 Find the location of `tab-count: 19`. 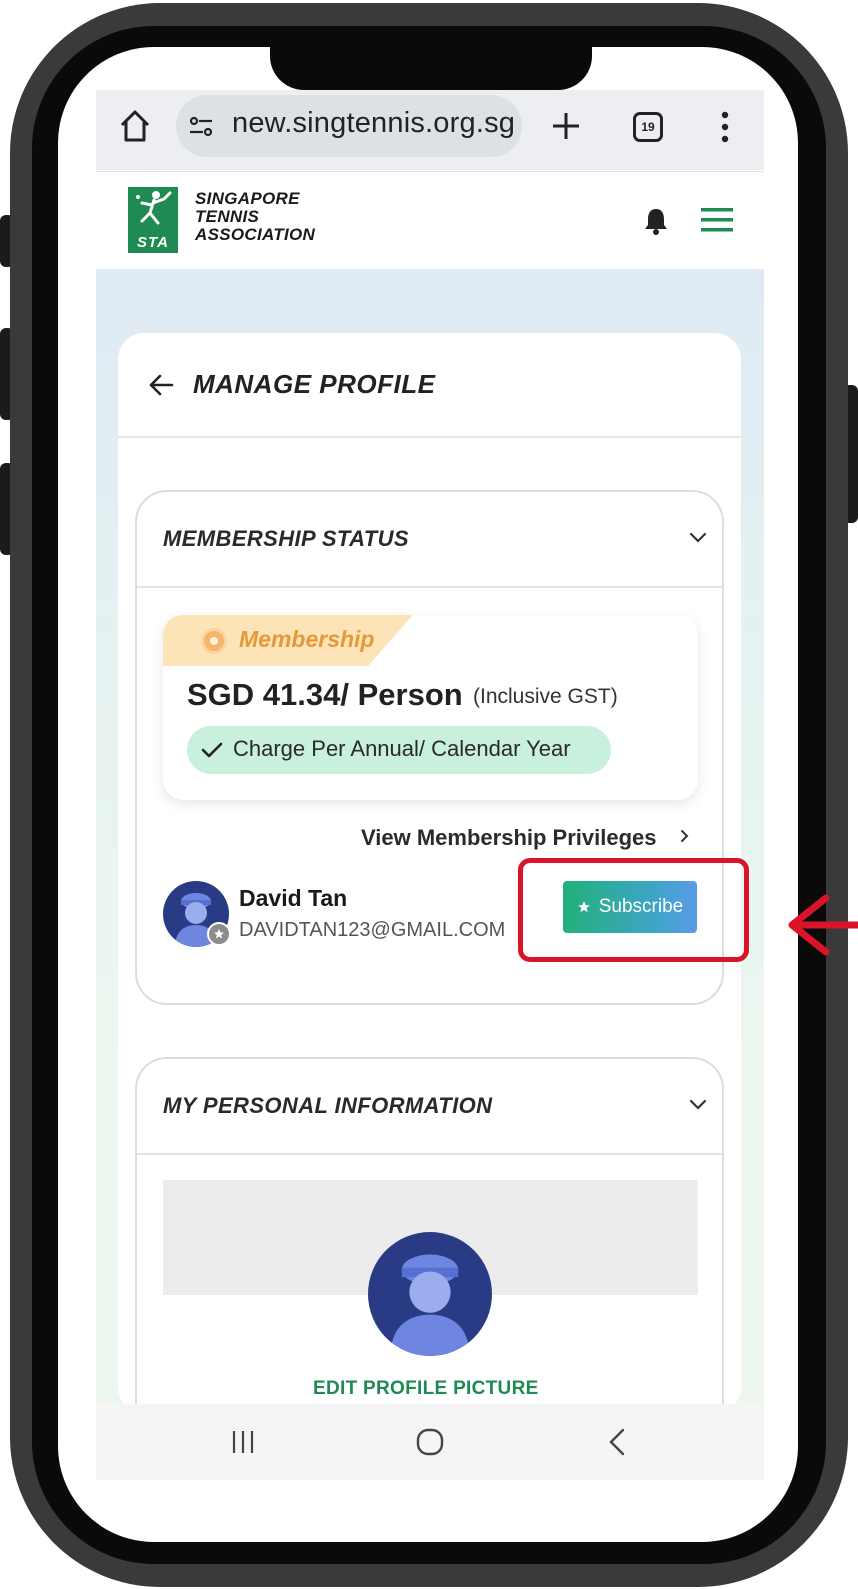

tab-count: 19 is located at coordinates (648, 127).